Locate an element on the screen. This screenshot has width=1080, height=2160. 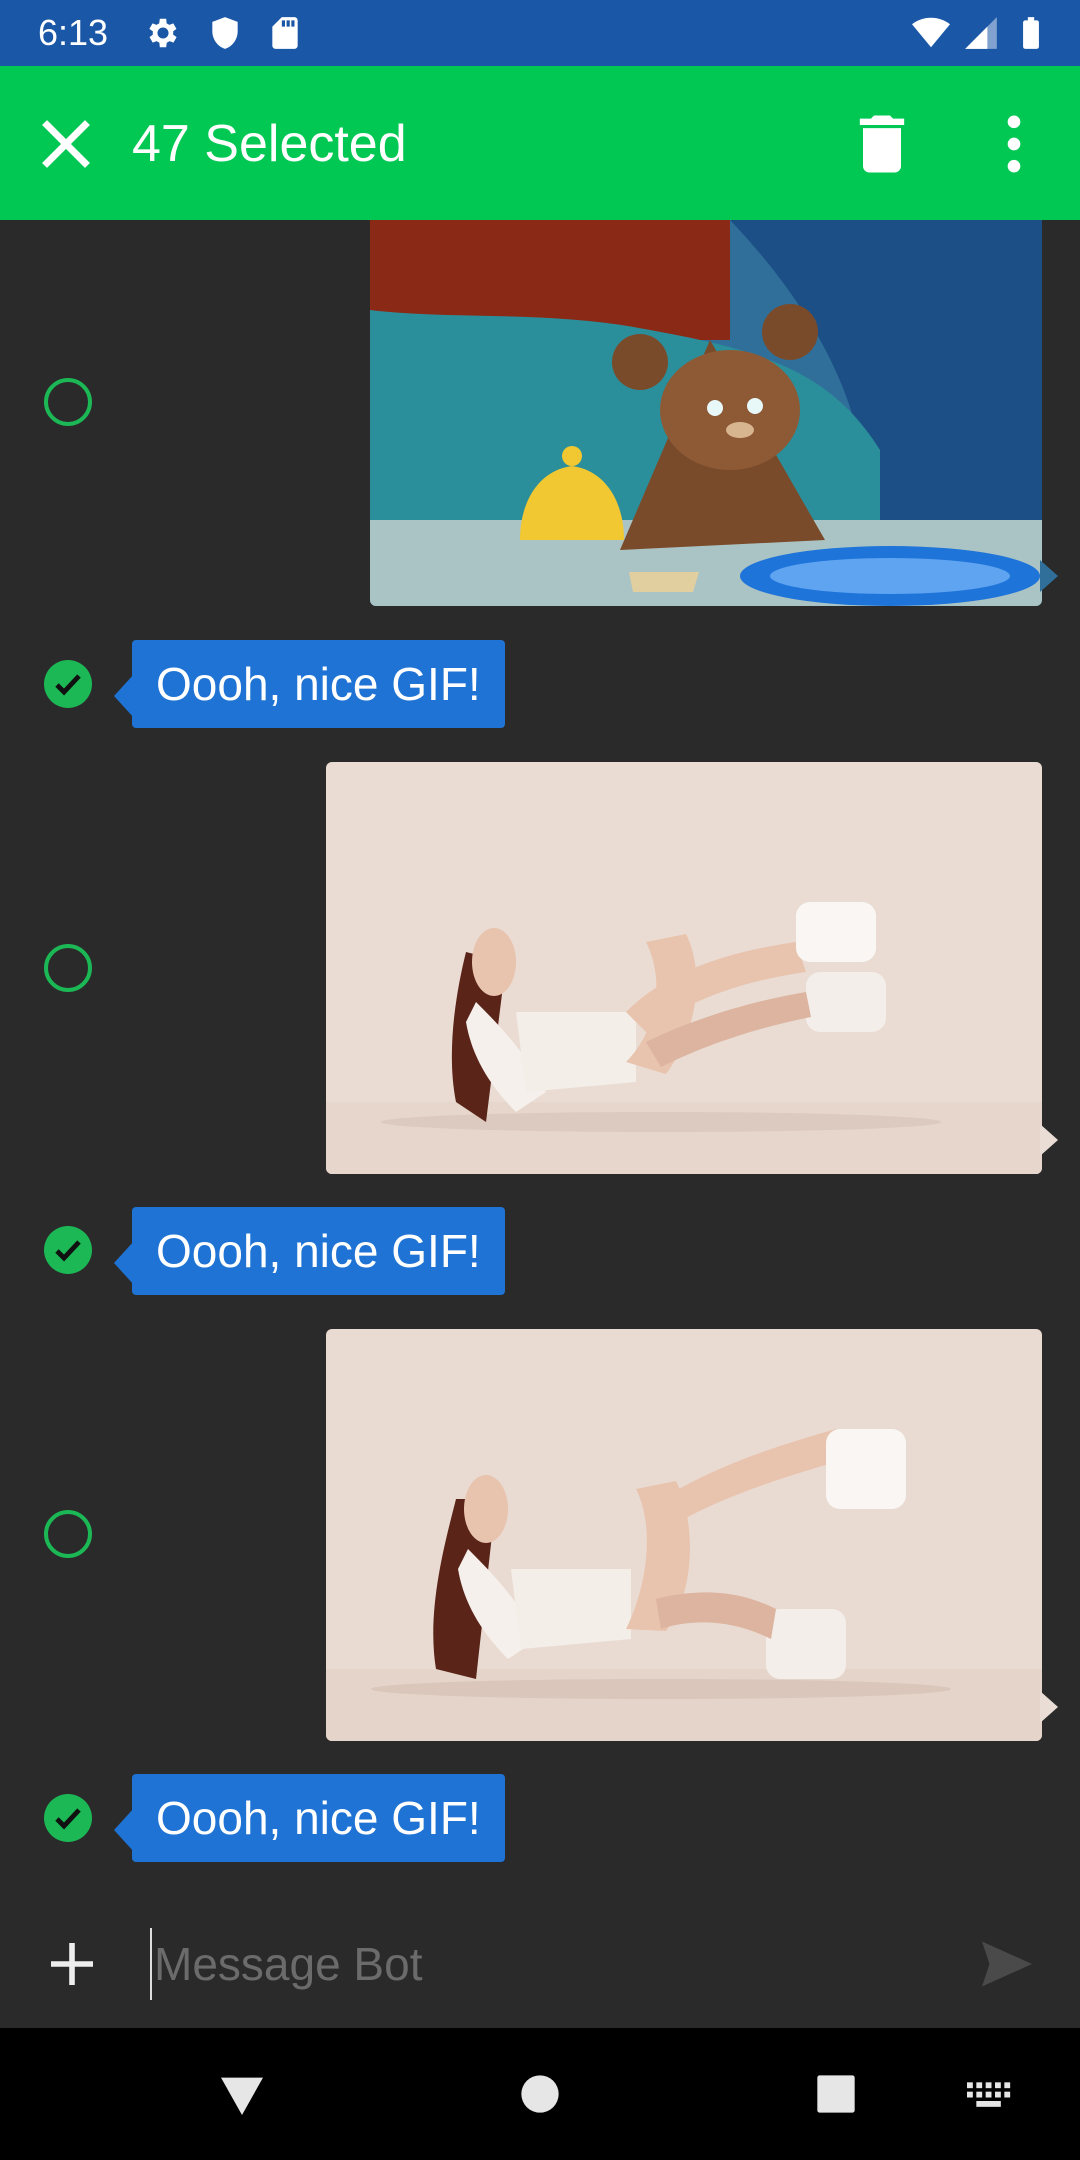
more-vert-icon is located at coordinates (1014, 144).